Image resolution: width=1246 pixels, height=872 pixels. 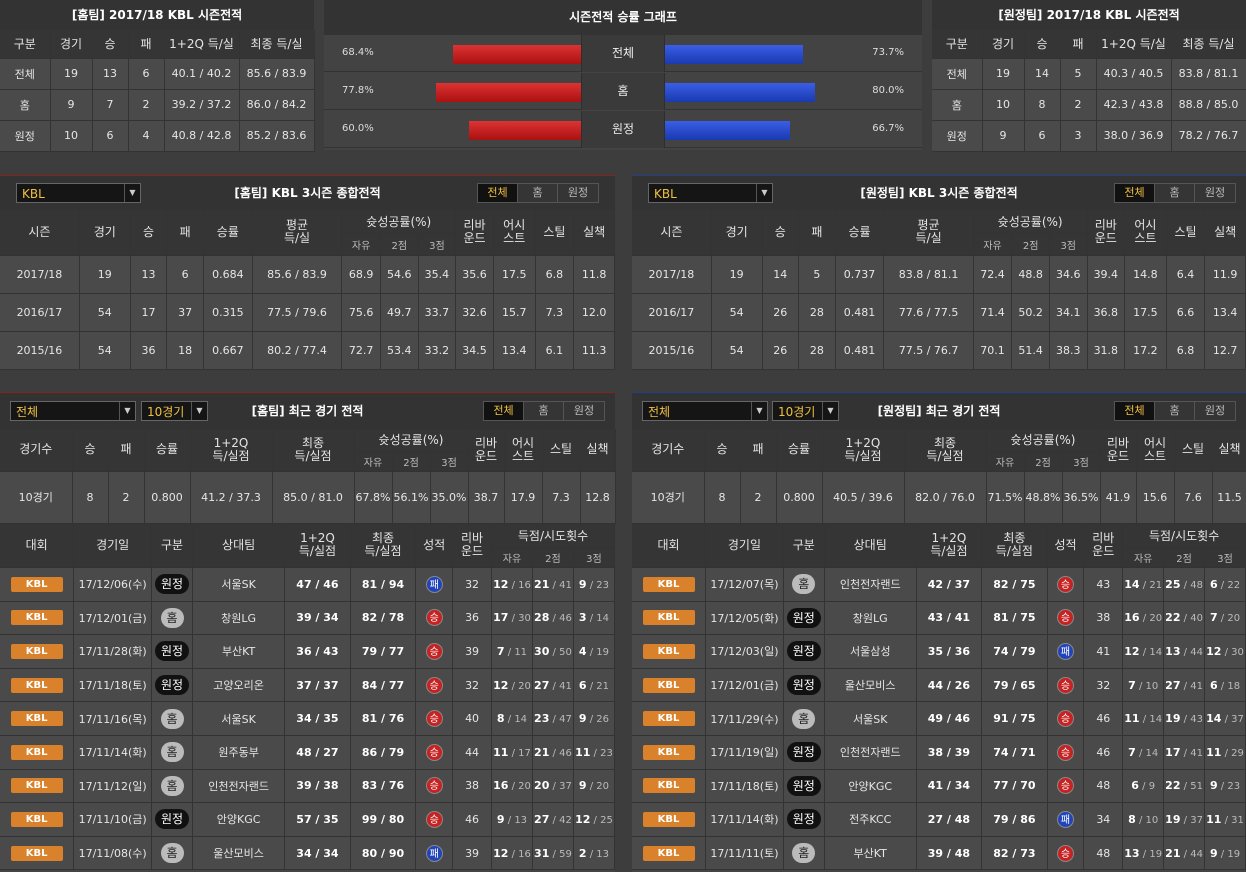 What do you see at coordinates (172, 545) in the screenshot?
I see `column-header-type: 구분` at bounding box center [172, 545].